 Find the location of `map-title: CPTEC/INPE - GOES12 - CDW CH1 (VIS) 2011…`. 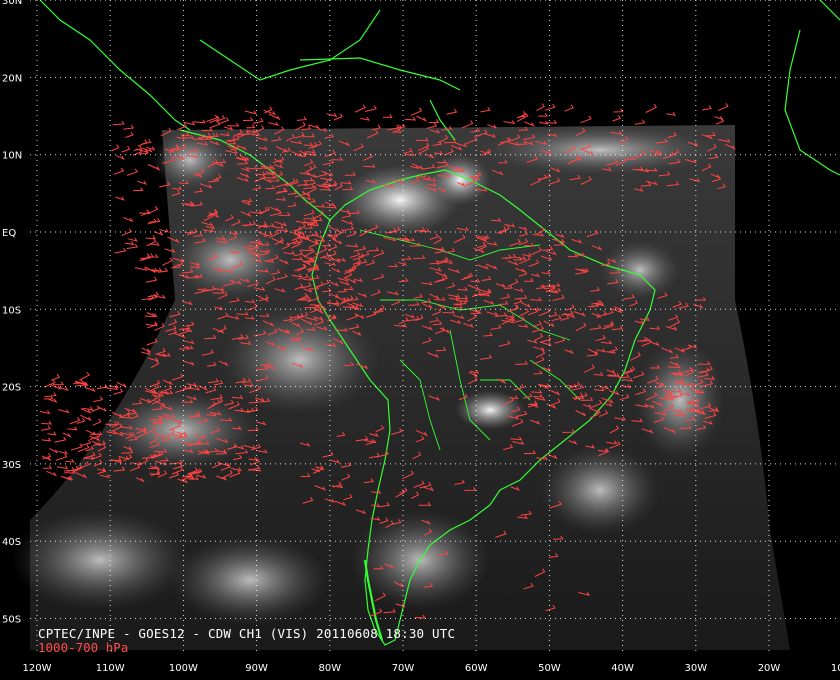

map-title: CPTEC/INPE - GOES12 - CDW CH1 (VIS) 2011… is located at coordinates (247, 633).